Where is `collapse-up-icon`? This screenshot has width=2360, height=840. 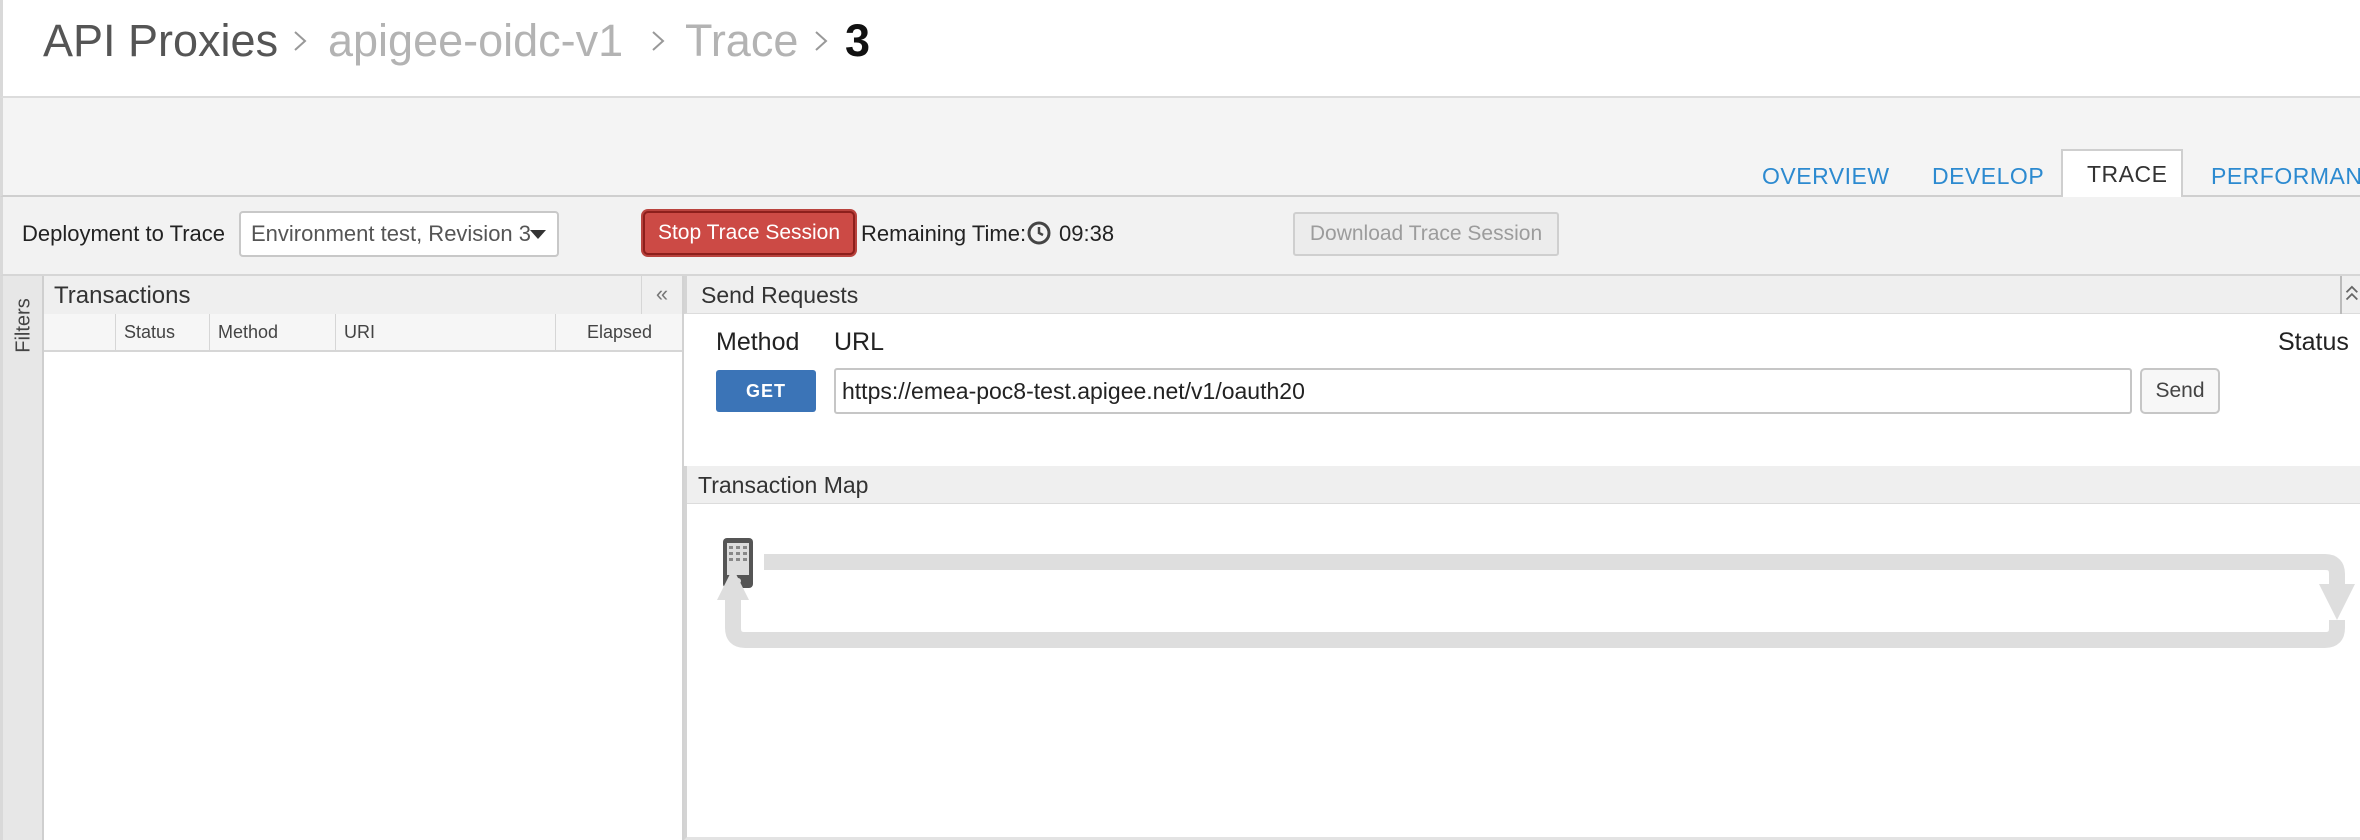
collapse-up-icon is located at coordinates (2350, 295).